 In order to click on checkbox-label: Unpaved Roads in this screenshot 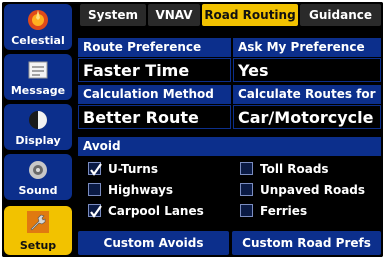, I will do `click(313, 190)`.